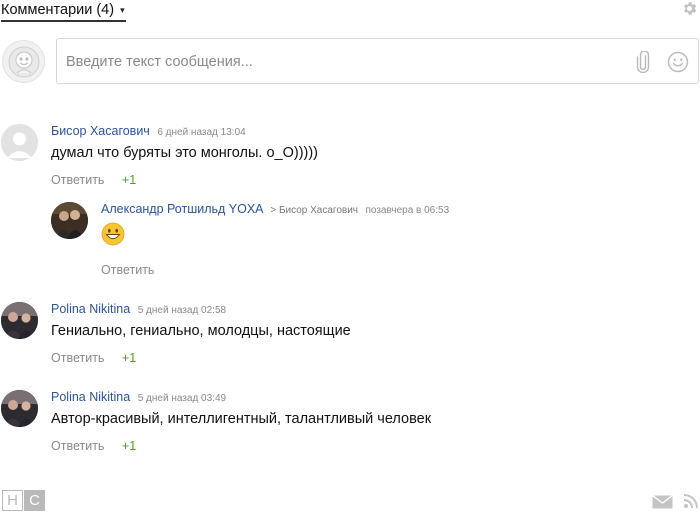 The width and height of the screenshot is (700, 512). What do you see at coordinates (643, 62) in the screenshot?
I see `attachment-icon` at bounding box center [643, 62].